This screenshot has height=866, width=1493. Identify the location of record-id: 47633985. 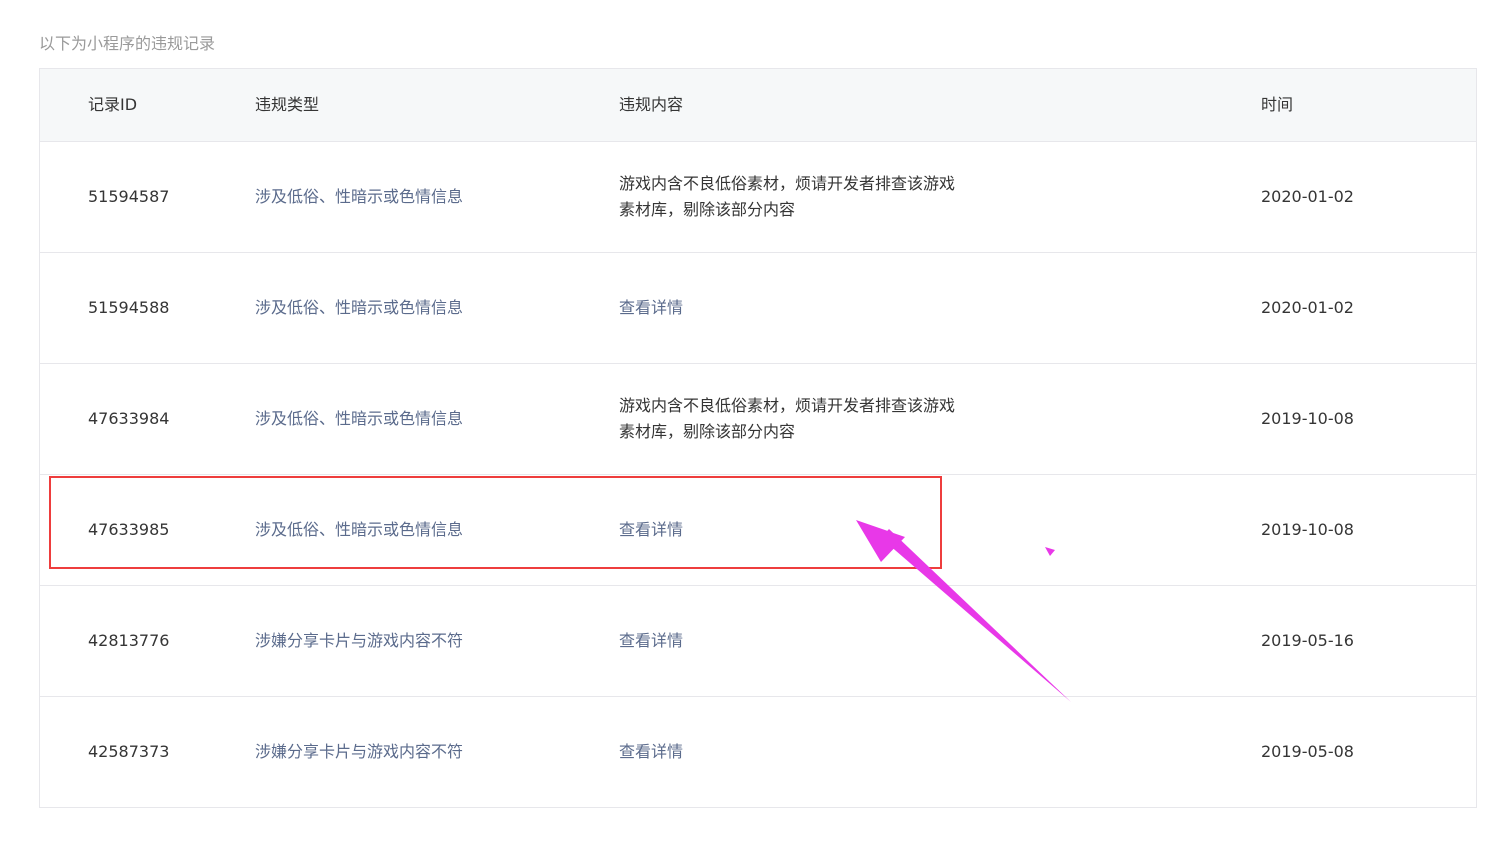
(129, 529).